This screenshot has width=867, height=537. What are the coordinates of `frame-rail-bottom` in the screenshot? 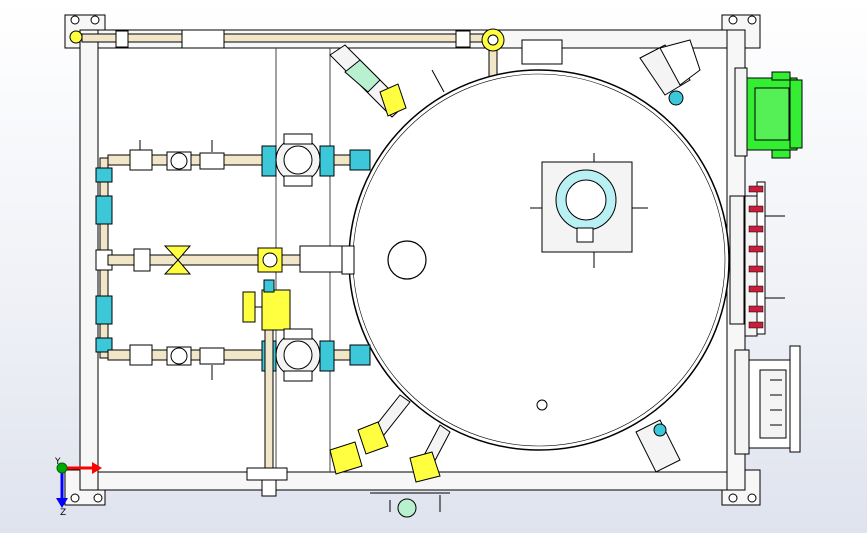 It's located at (412, 481).